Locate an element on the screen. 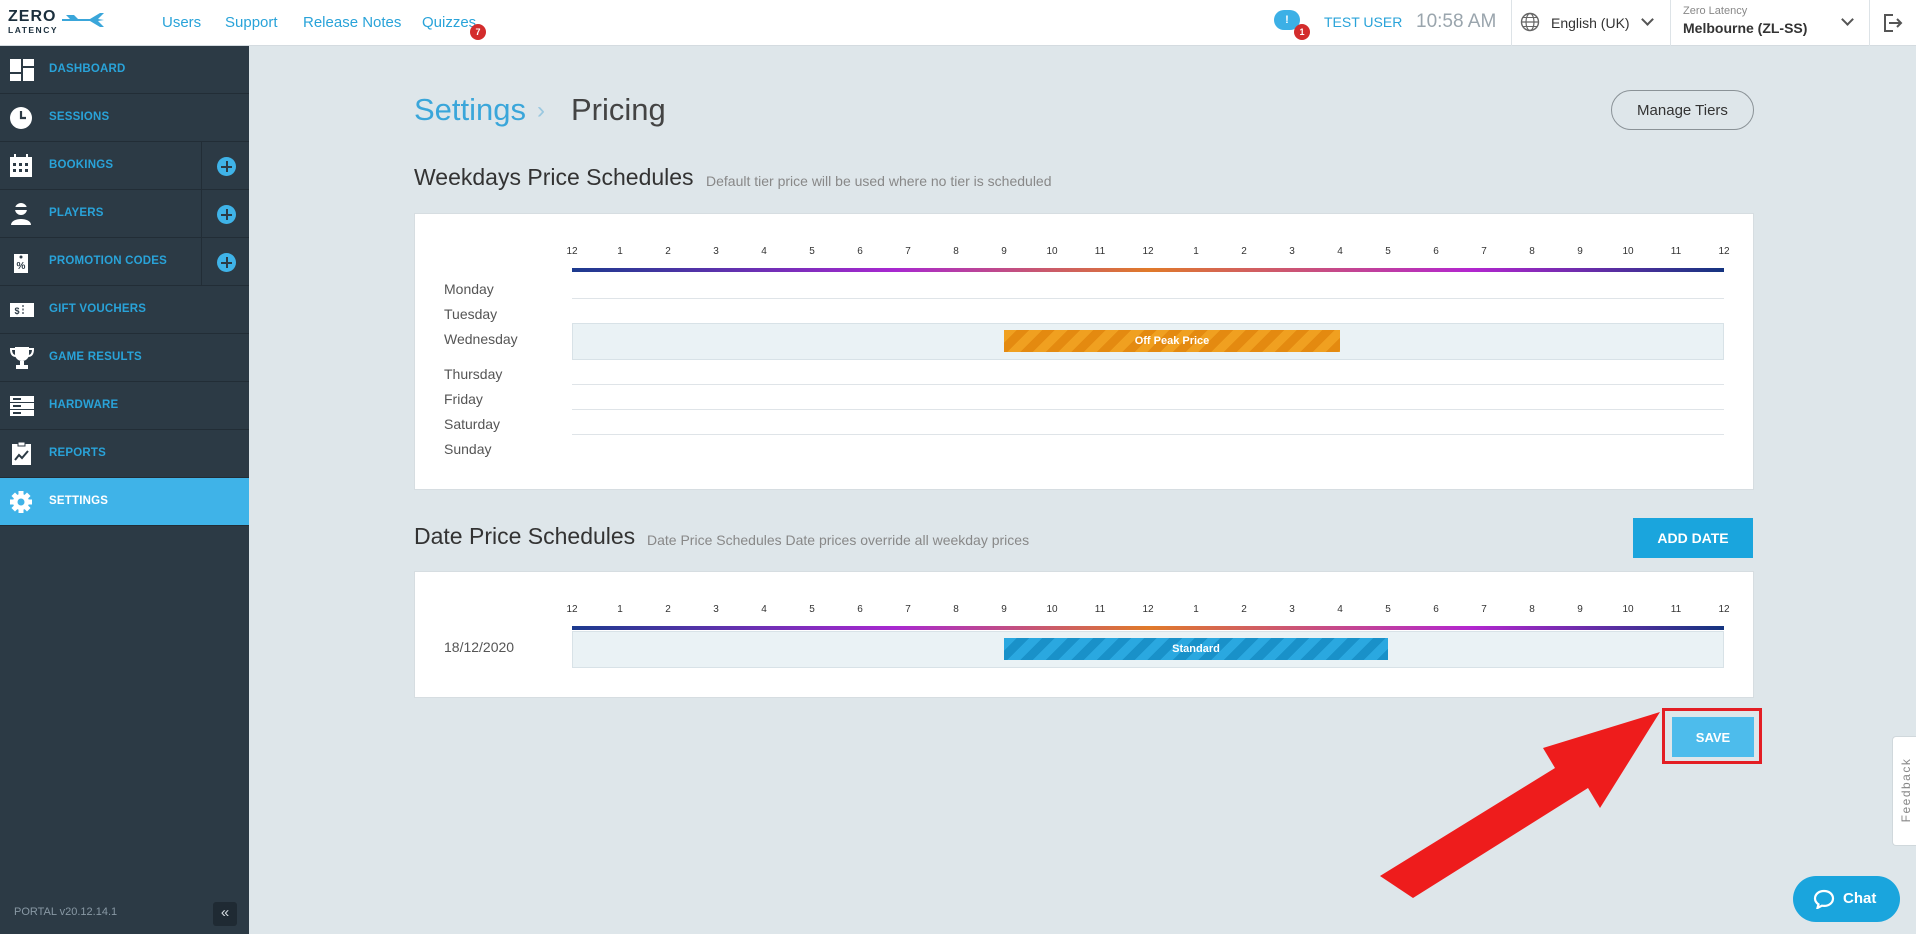 This screenshot has height=934, width=1916. add-promotion-code-button is located at coordinates (225, 262).